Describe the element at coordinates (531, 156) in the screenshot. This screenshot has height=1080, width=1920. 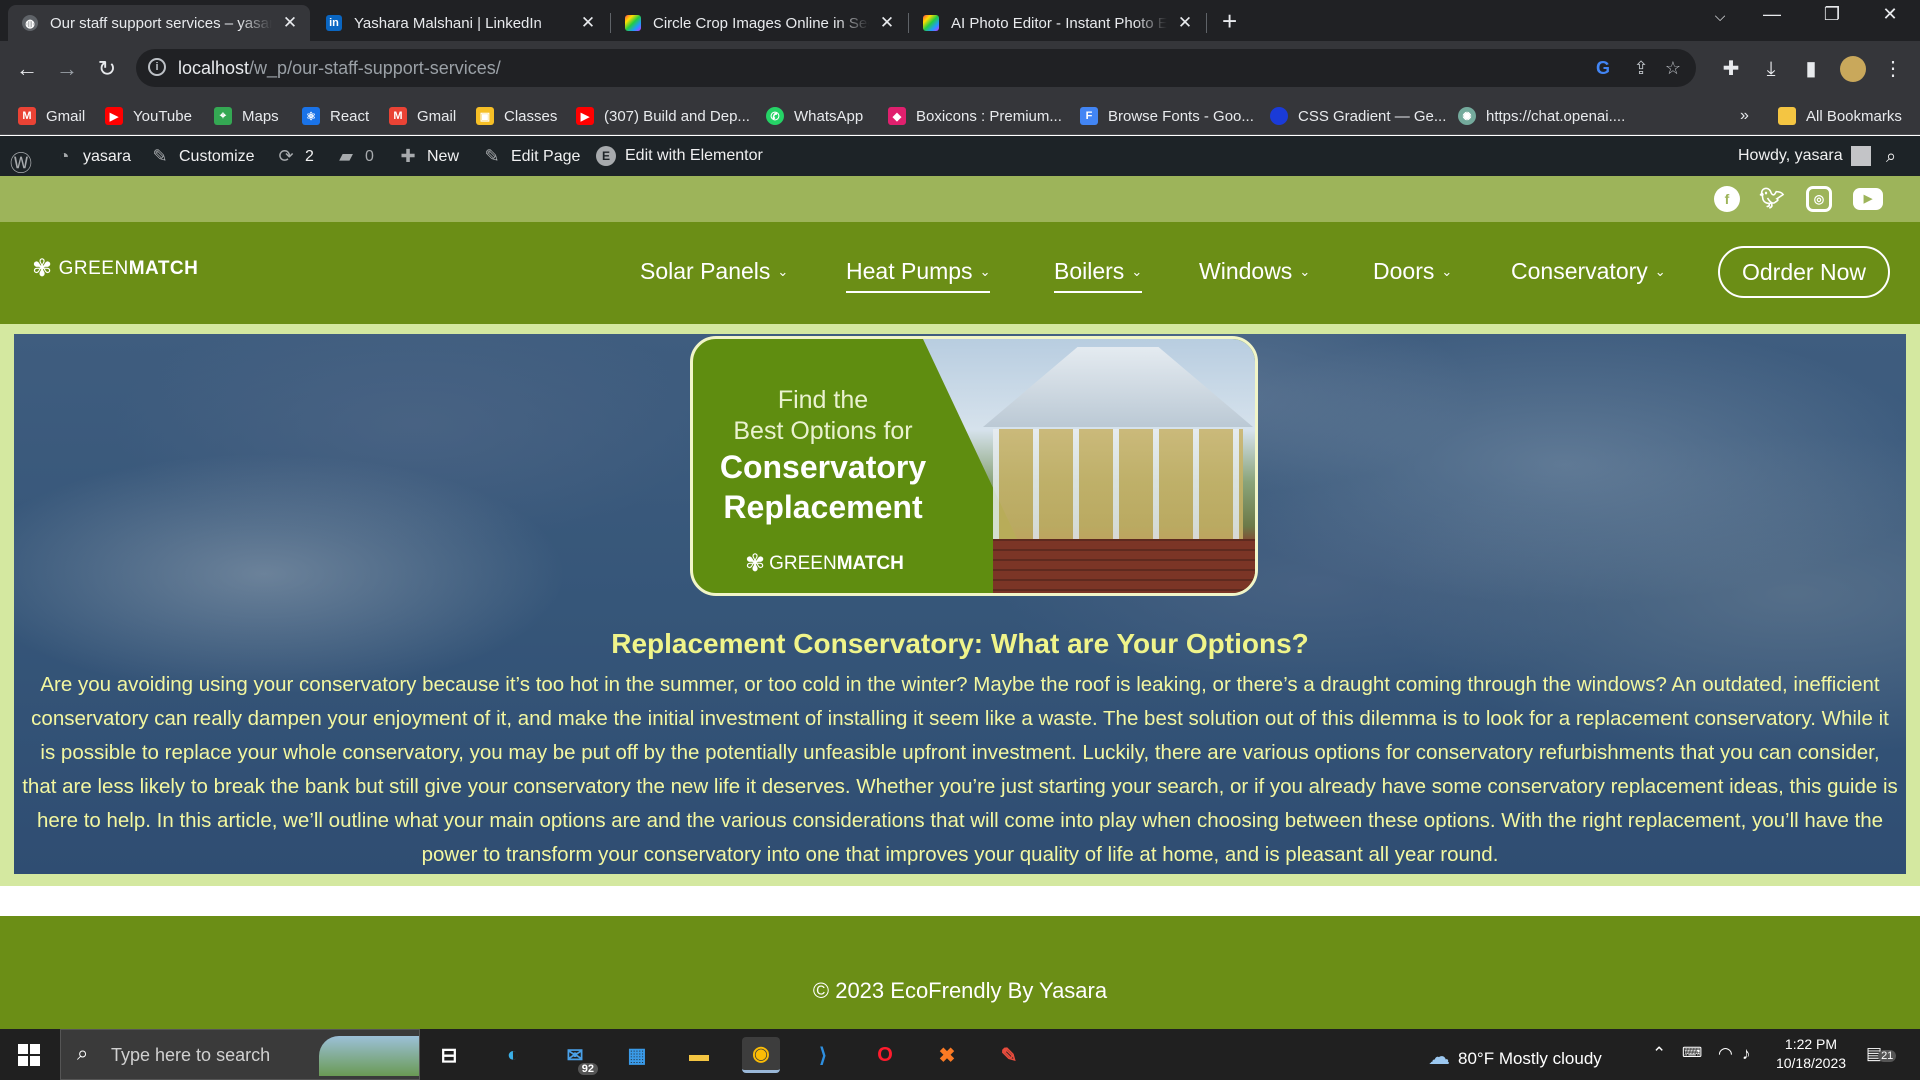
I see `admin-edit-page: ✎ Edit Page` at that location.